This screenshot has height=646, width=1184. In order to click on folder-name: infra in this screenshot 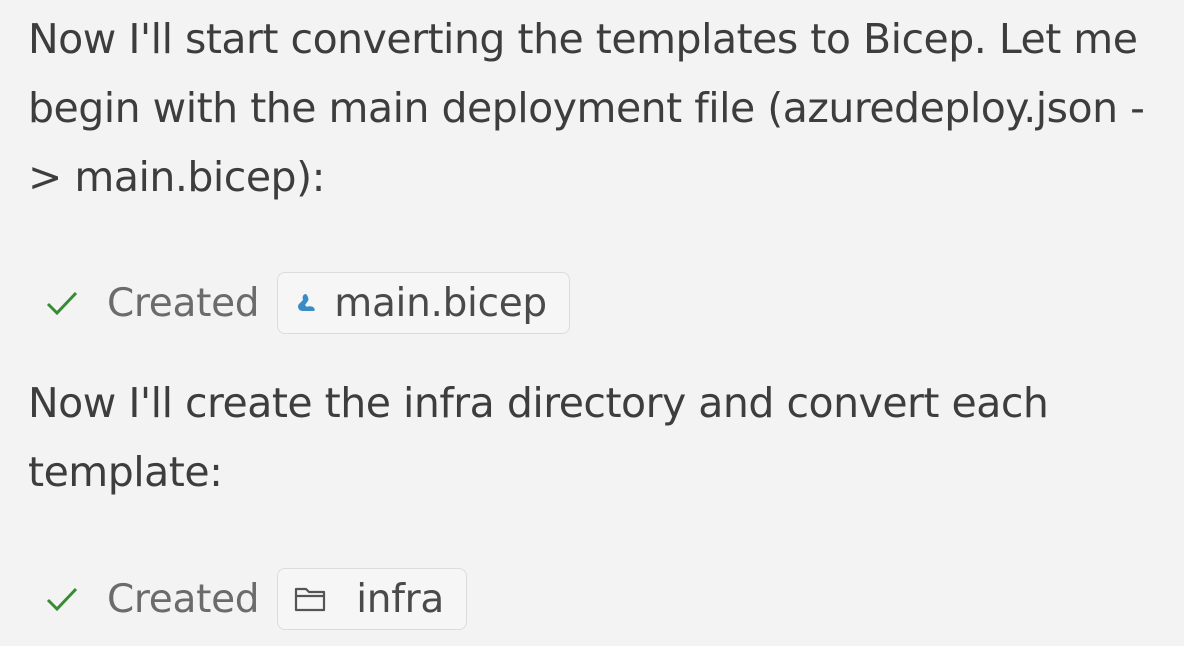, I will do `click(400, 599)`.